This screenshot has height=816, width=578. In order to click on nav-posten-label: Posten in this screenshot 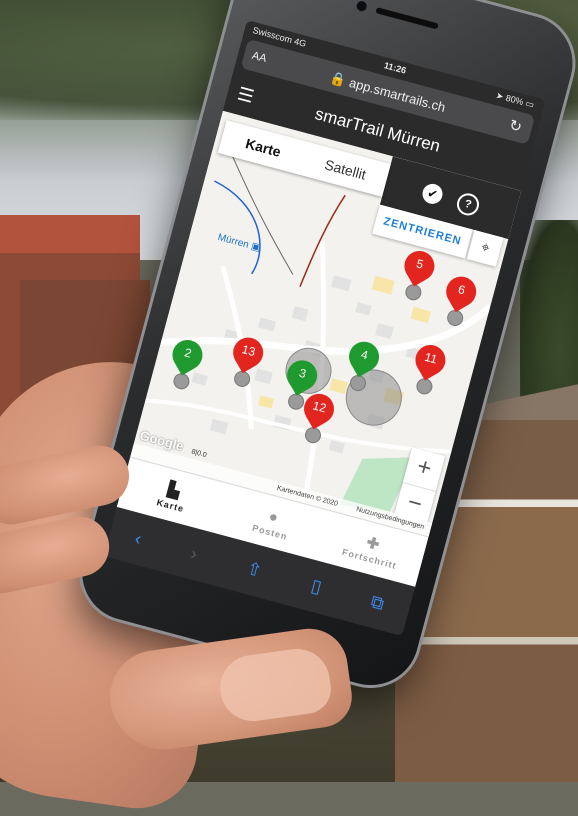, I will do `click(270, 532)`.